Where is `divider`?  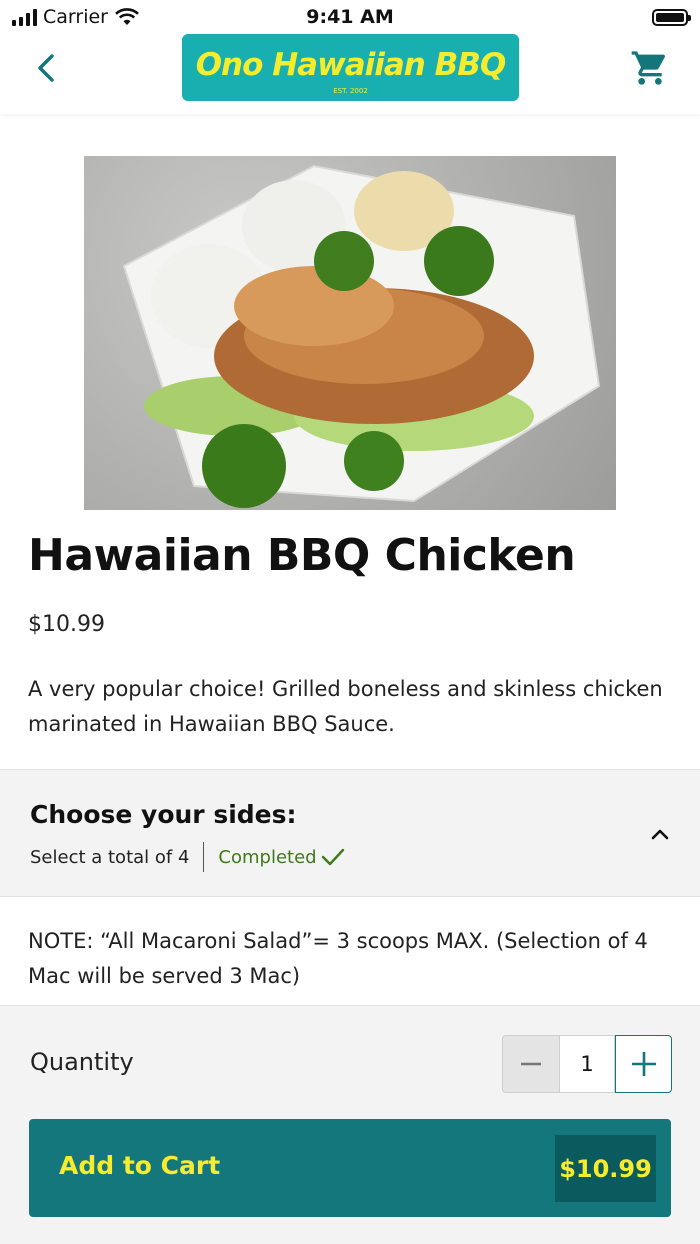 divider is located at coordinates (204, 857).